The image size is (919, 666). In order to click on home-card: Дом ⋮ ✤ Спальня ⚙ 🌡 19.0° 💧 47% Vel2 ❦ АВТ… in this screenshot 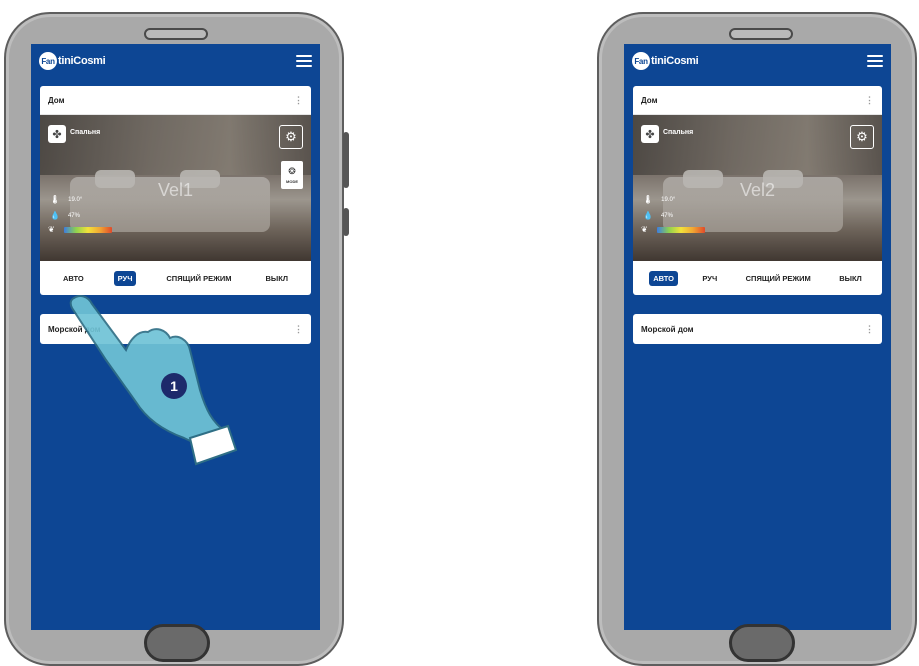, I will do `click(757, 190)`.